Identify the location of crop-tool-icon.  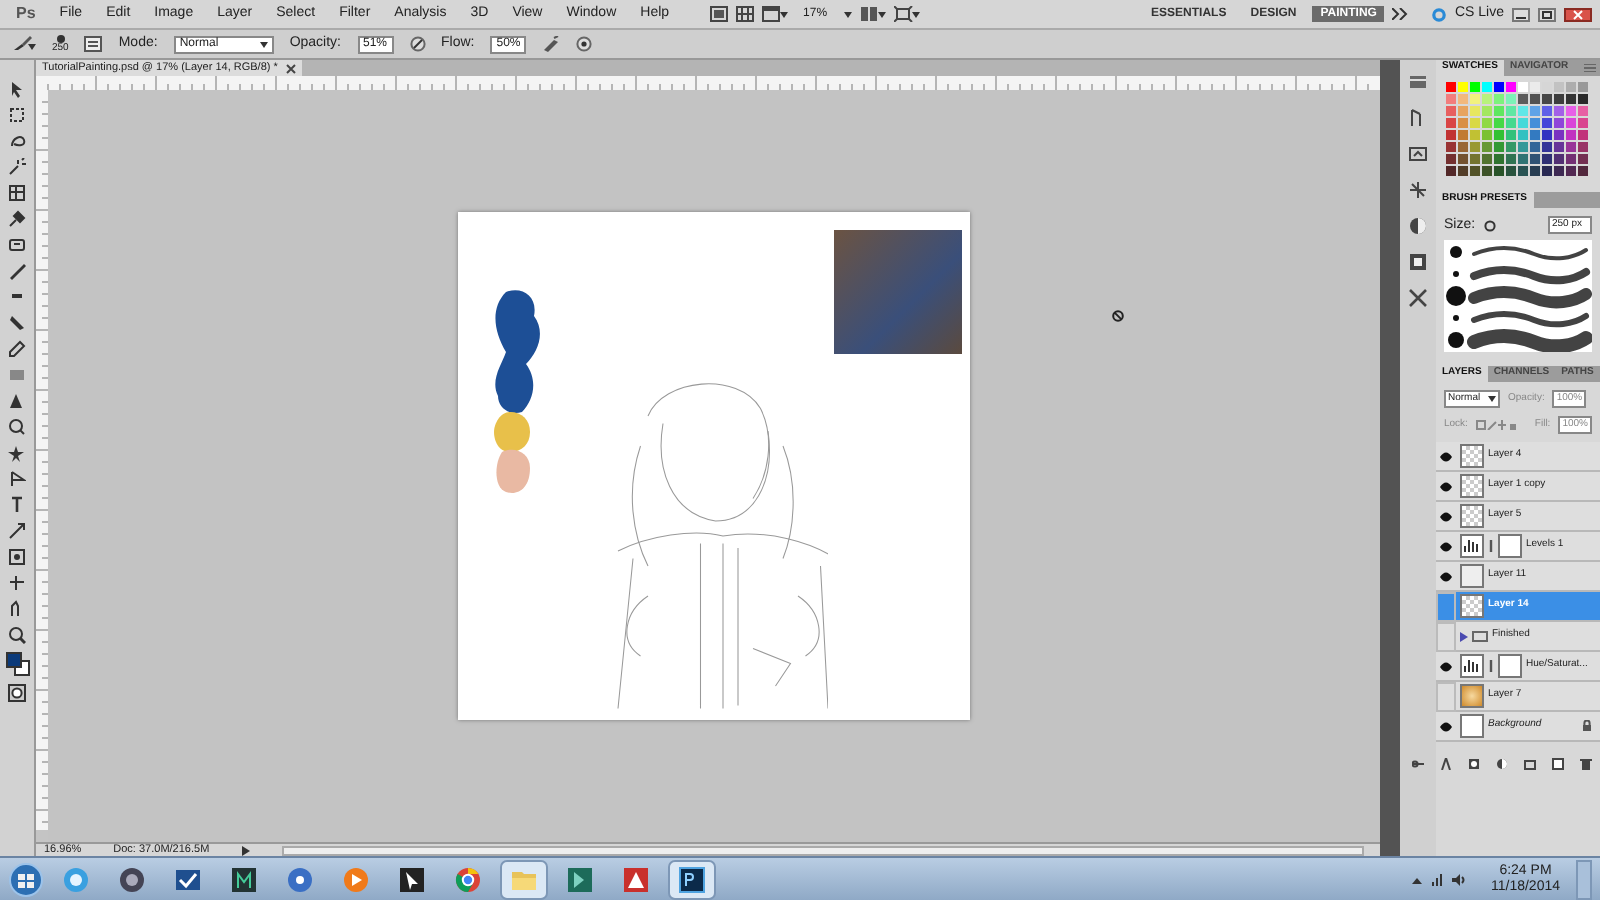
(17, 193).